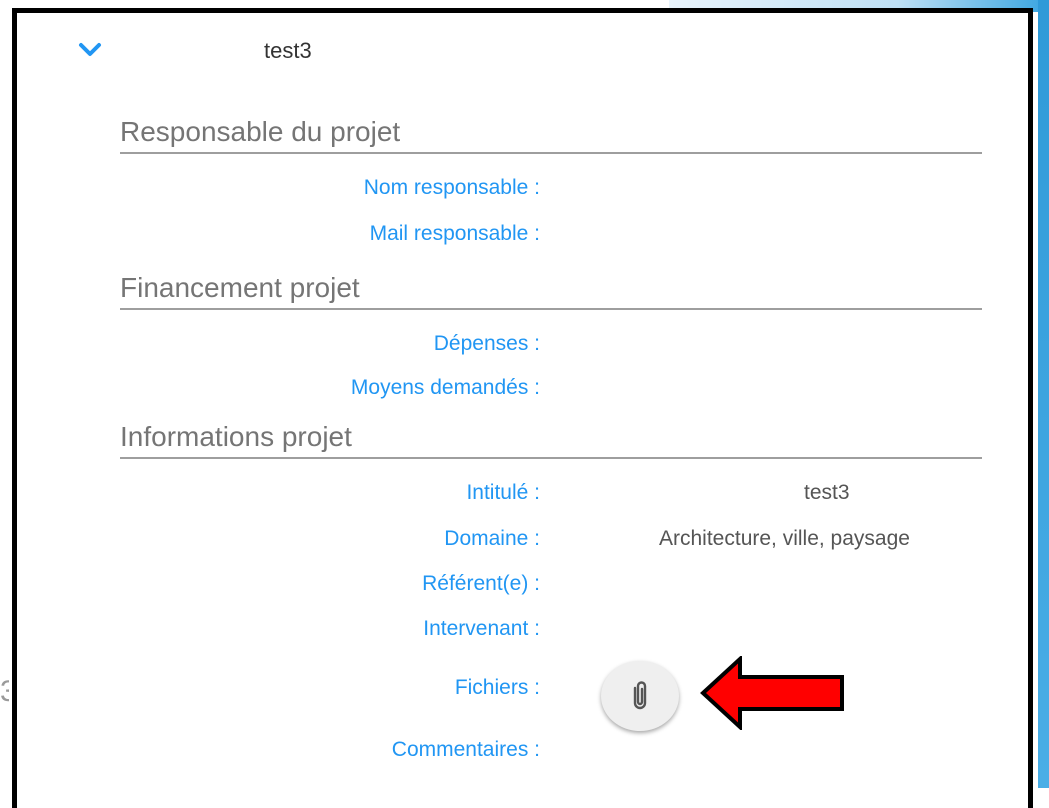 The height and width of the screenshot is (808, 1049). What do you see at coordinates (827, 492) in the screenshot?
I see `value-intitule: test3` at bounding box center [827, 492].